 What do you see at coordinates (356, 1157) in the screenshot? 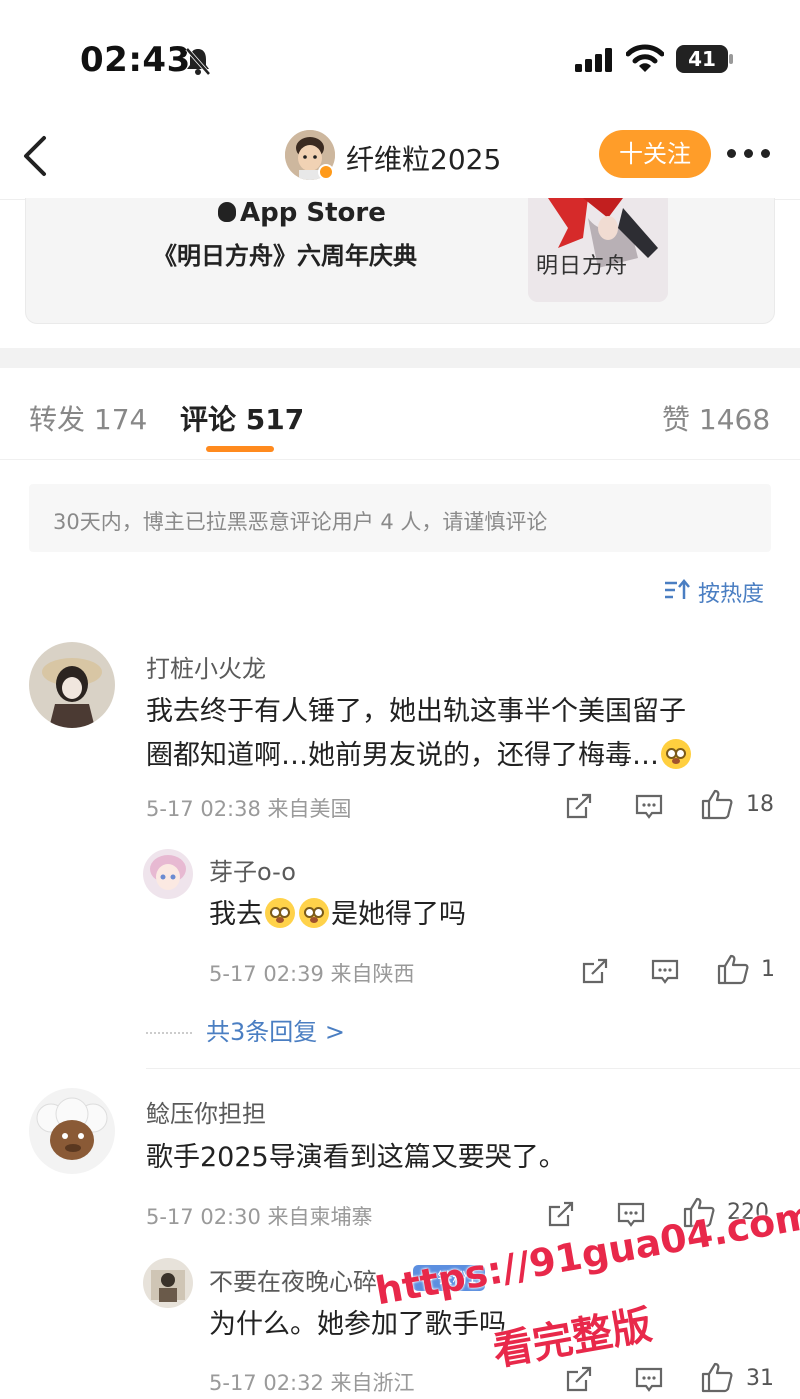
I see `comment-text: 歌手2025导演看到这篇又要哭了。` at bounding box center [356, 1157].